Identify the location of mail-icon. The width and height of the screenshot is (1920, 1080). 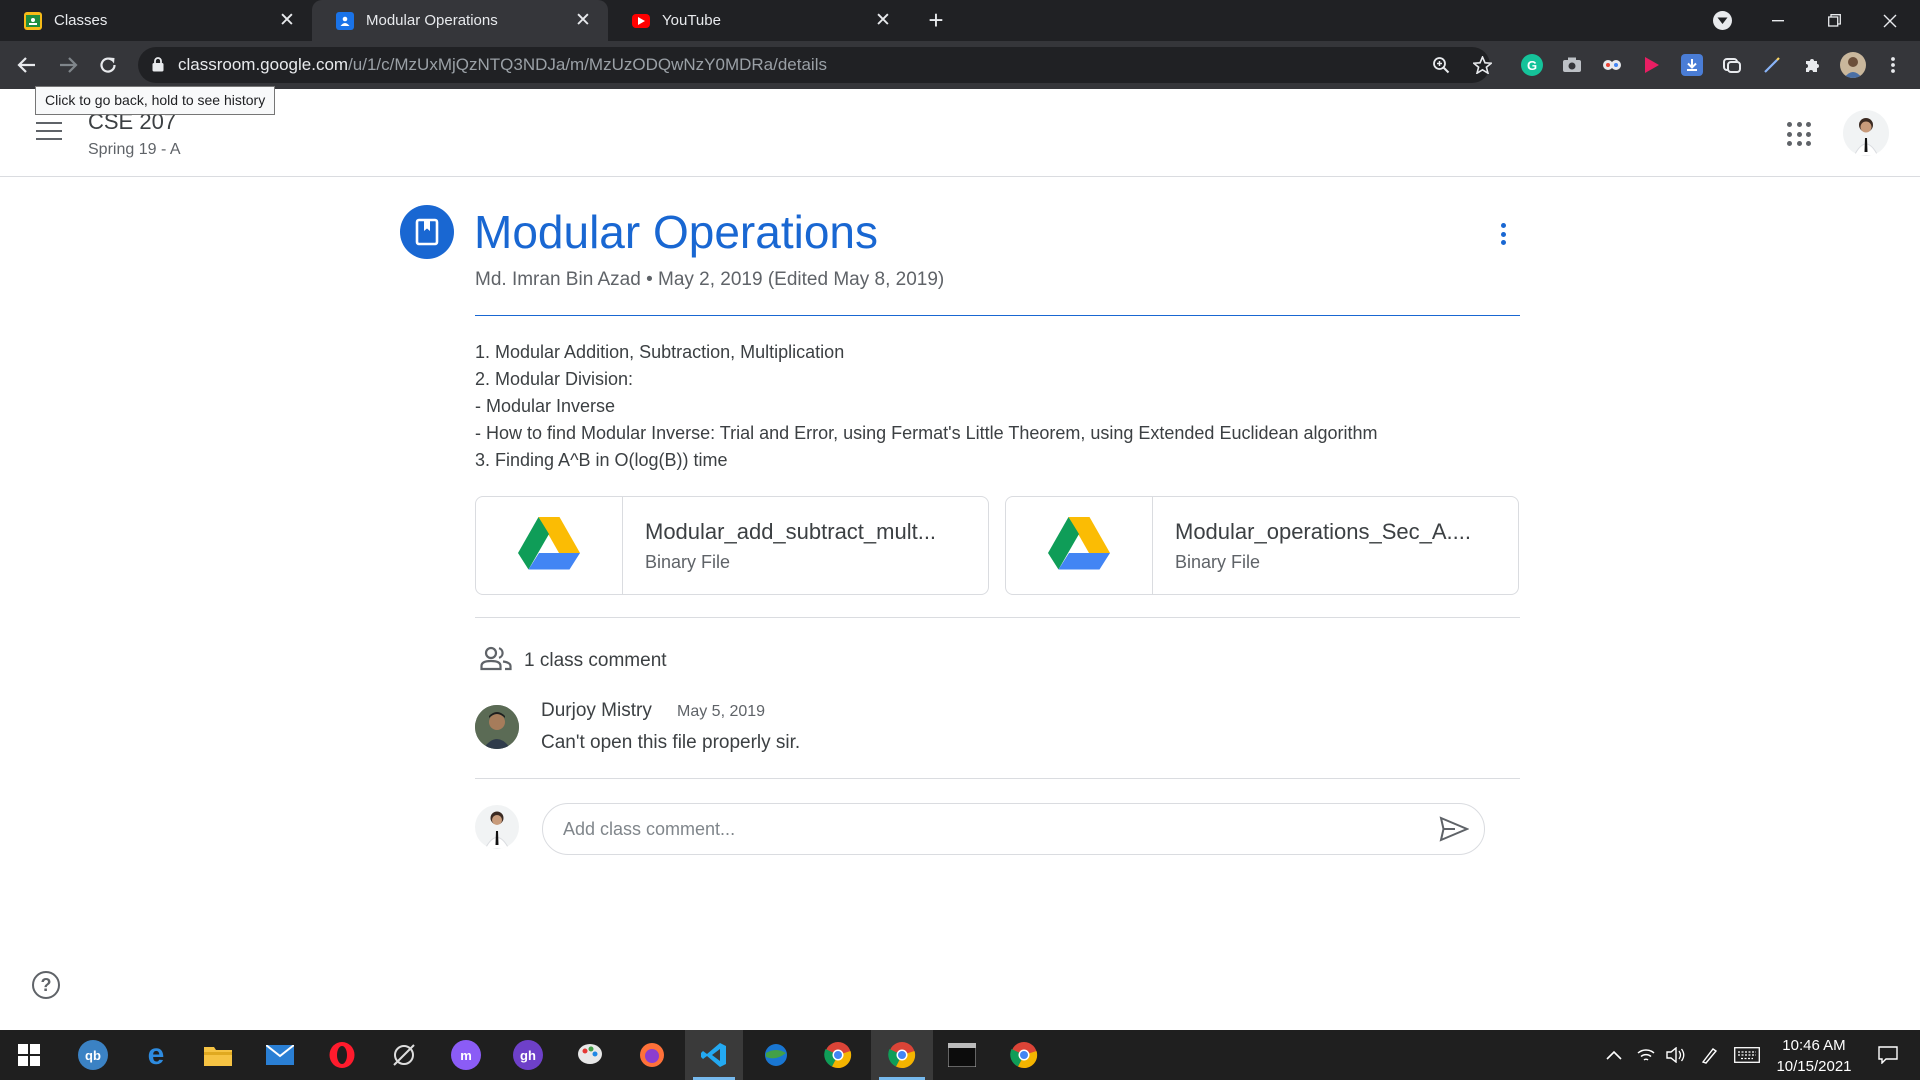
(280, 1055).